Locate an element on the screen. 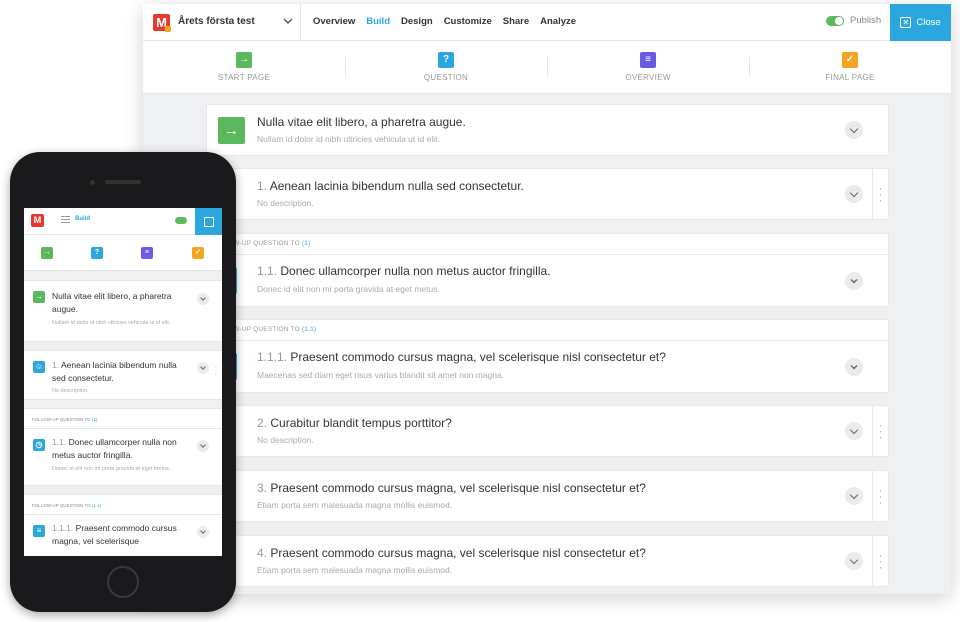  step-start-page: → START PAGE is located at coordinates (244, 67).